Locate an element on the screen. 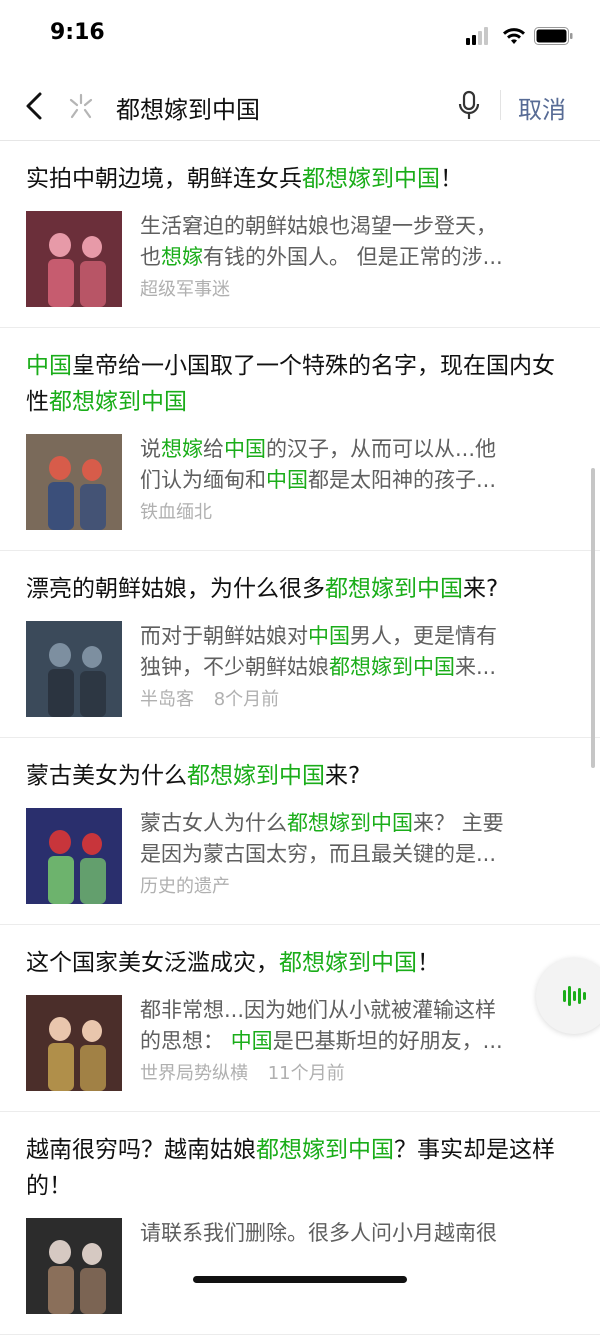 This screenshot has height=1335, width=600. result-meta: 历史的遗产 is located at coordinates (355, 887).